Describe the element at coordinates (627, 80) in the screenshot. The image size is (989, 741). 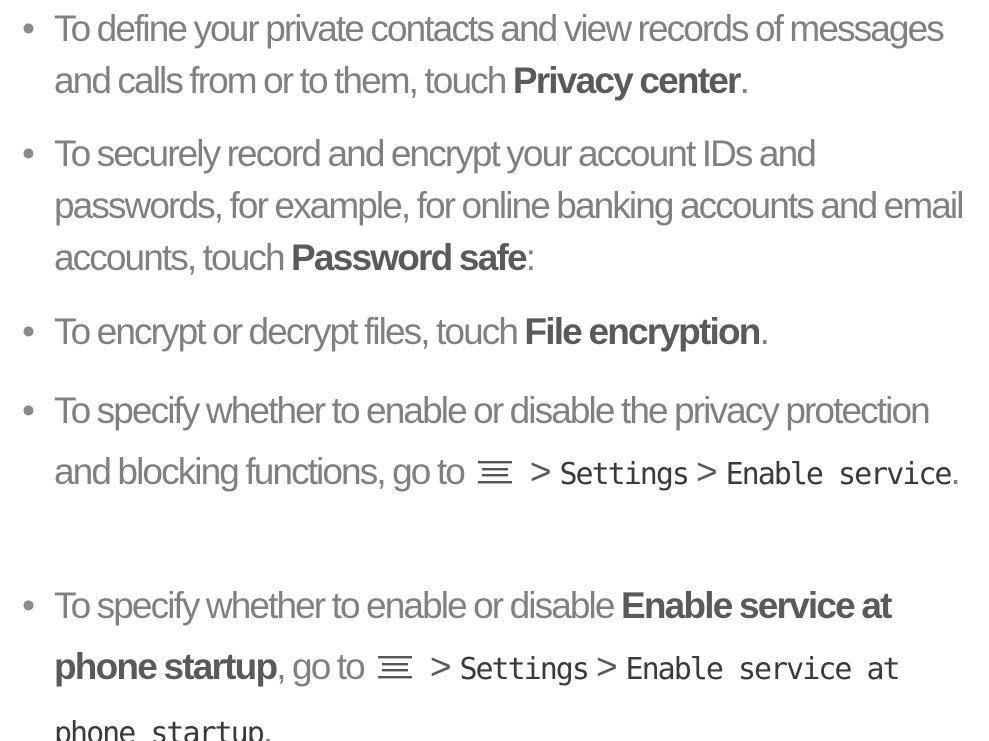
I see `privacy-center-label: Privacy center` at that location.